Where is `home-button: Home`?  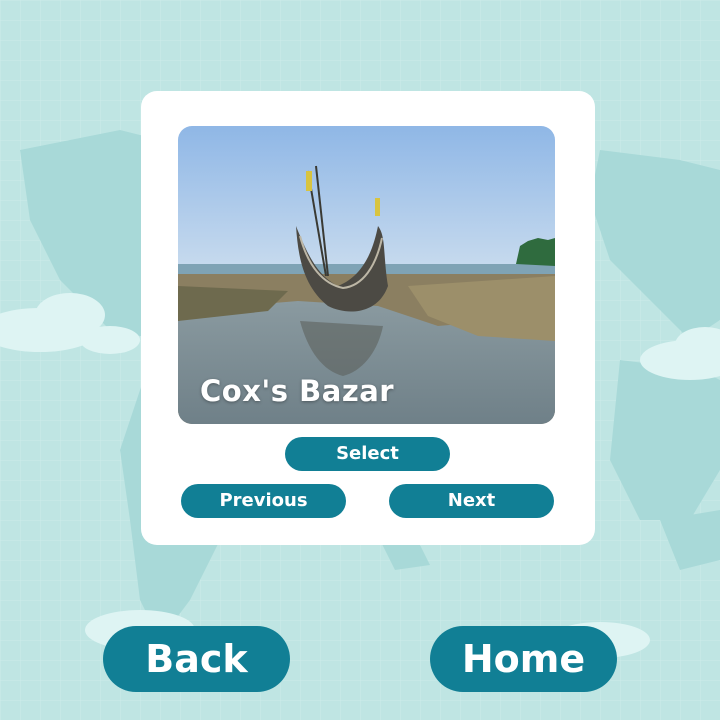 home-button: Home is located at coordinates (523, 659).